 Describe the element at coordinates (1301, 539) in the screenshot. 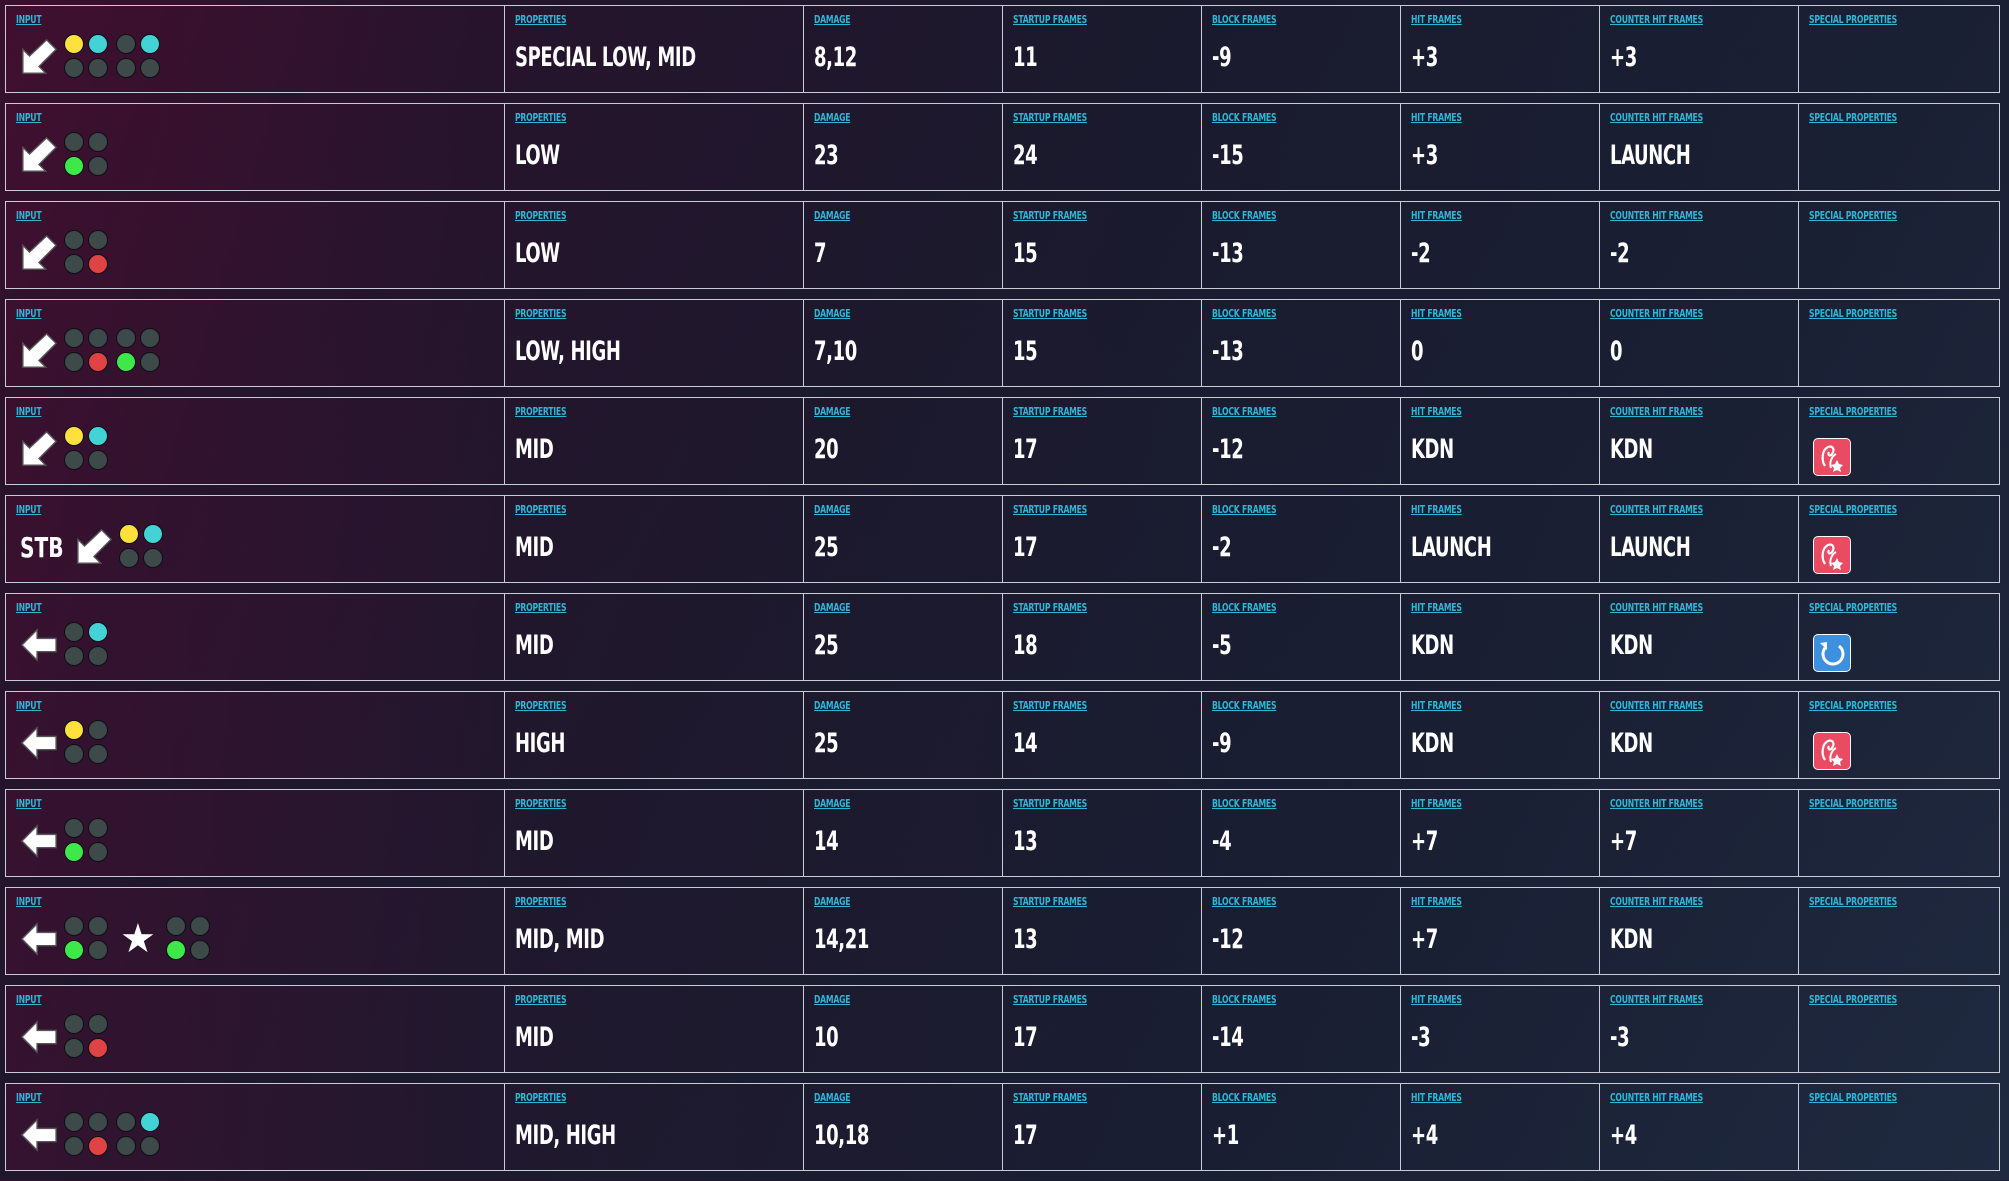

I see `block-frames-cell: BLOCK FRAMES -2` at that location.